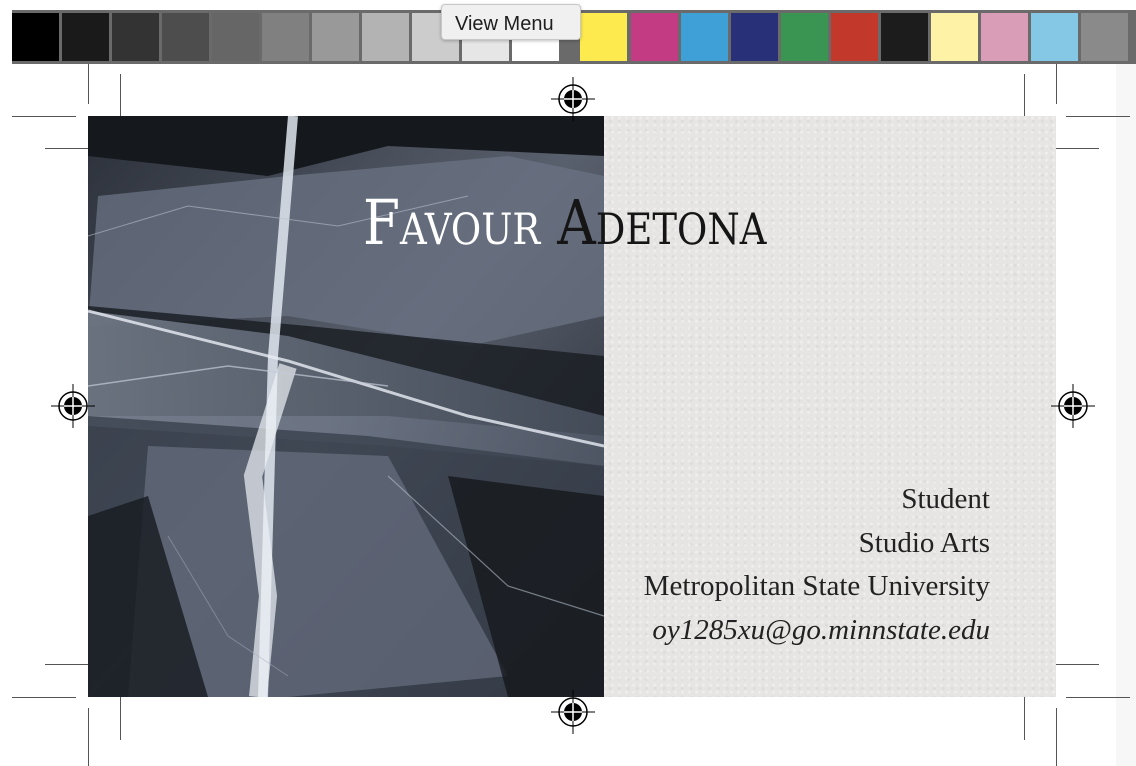 The height and width of the screenshot is (766, 1136). I want to click on cardholder-name: Favour Adetona, so click(604, 231).